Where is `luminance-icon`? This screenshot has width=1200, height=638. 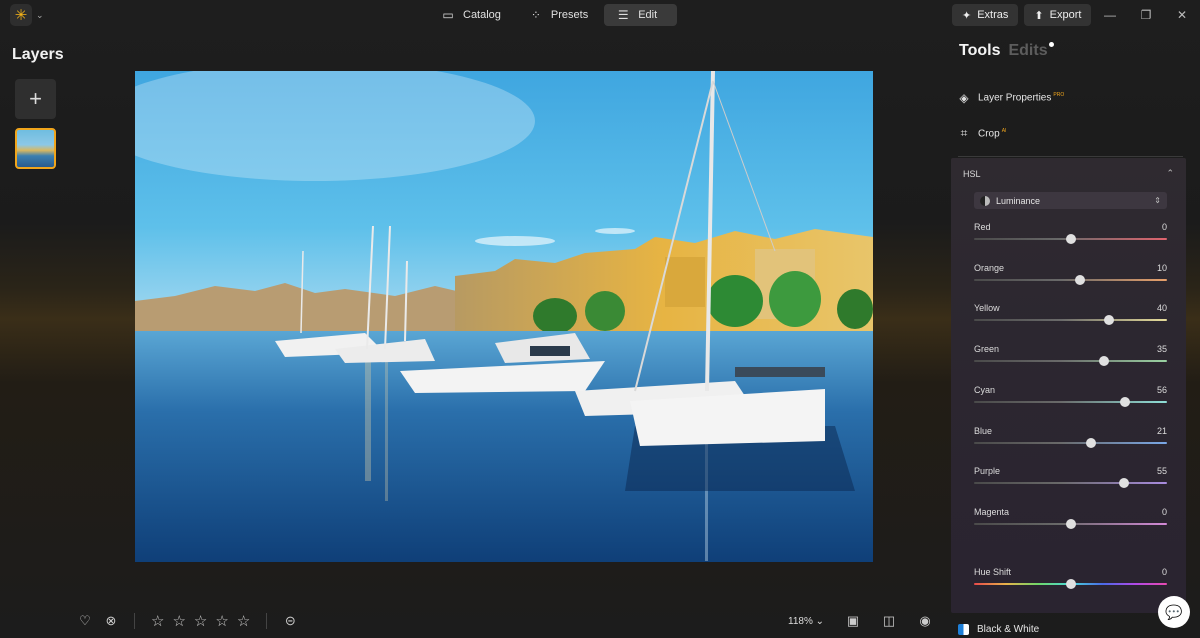 luminance-icon is located at coordinates (985, 200).